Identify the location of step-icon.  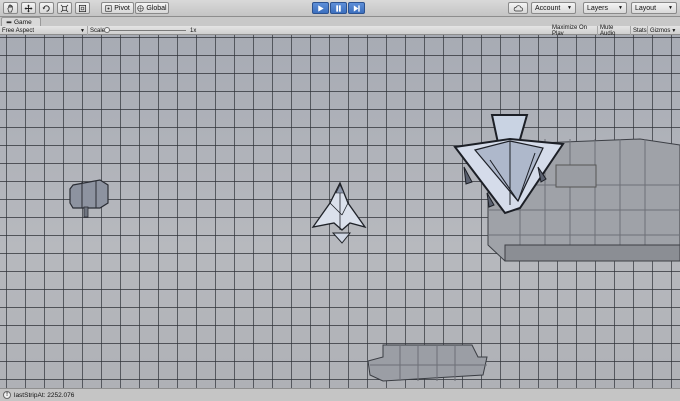
(356, 8).